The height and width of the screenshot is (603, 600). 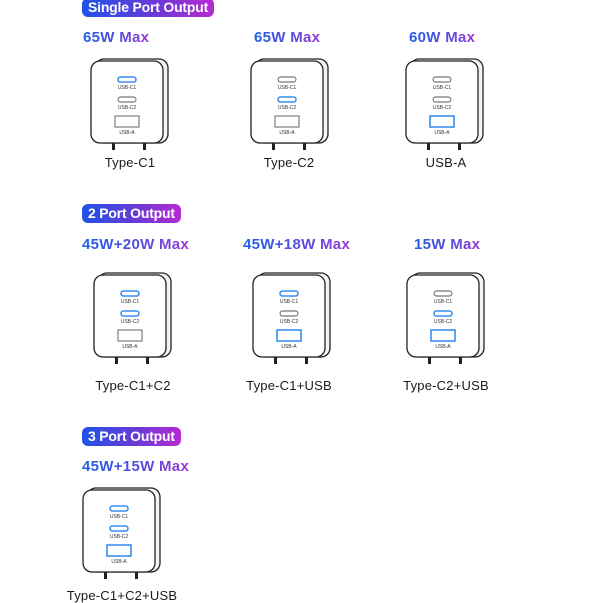 I want to click on watt-label: 45W+18W Max, so click(x=297, y=244).